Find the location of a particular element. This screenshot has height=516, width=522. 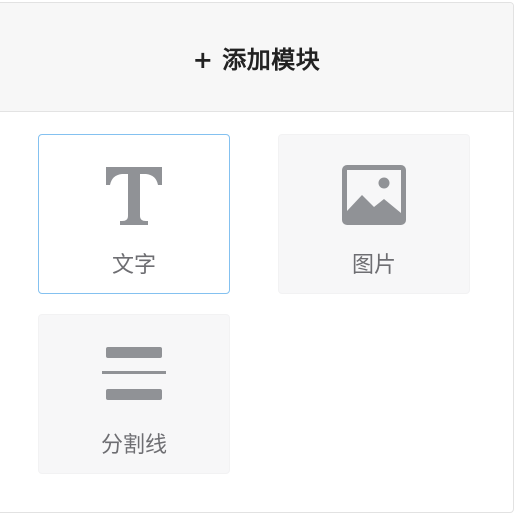

module-label-divider: 分割线 is located at coordinates (133, 445).